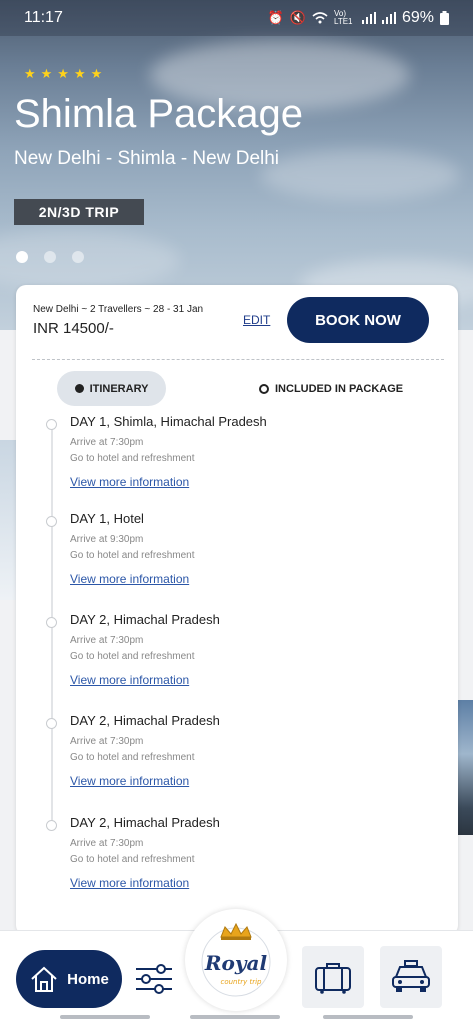 This screenshot has height=1024, width=473. I want to click on trip-meta: New Delhi ~ 2 Travellers ~ 28 - 31 Jan, so click(118, 309).